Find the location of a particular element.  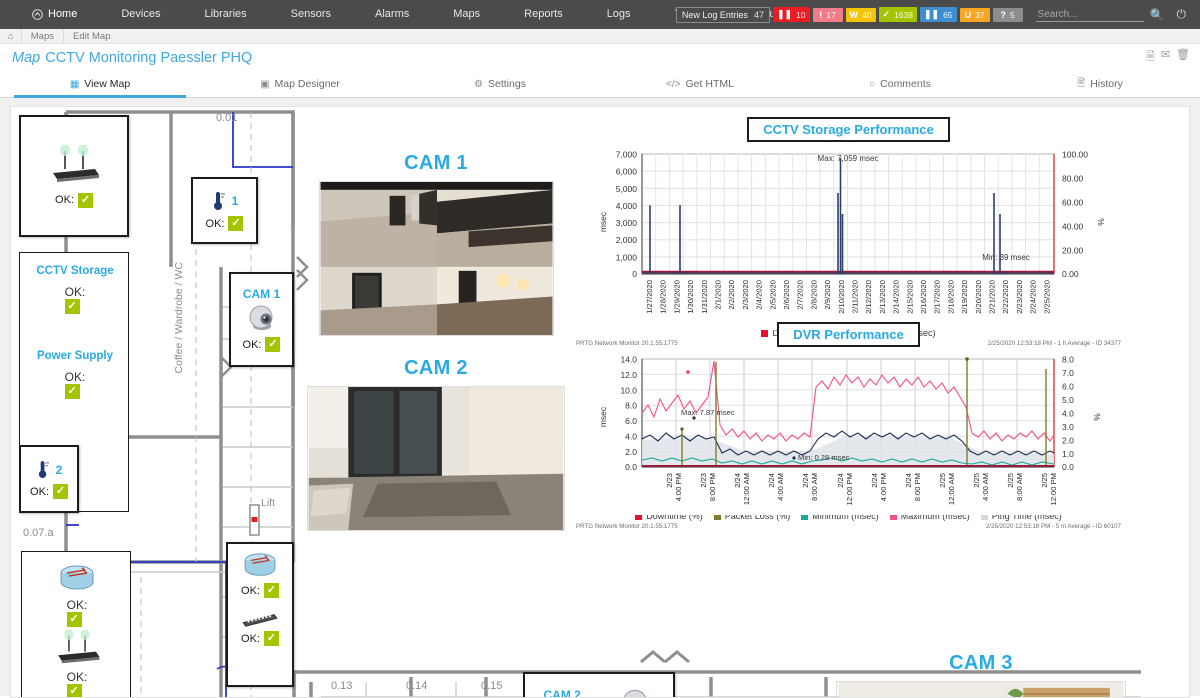

svg-text: 5,000 is located at coordinates (627, 189).